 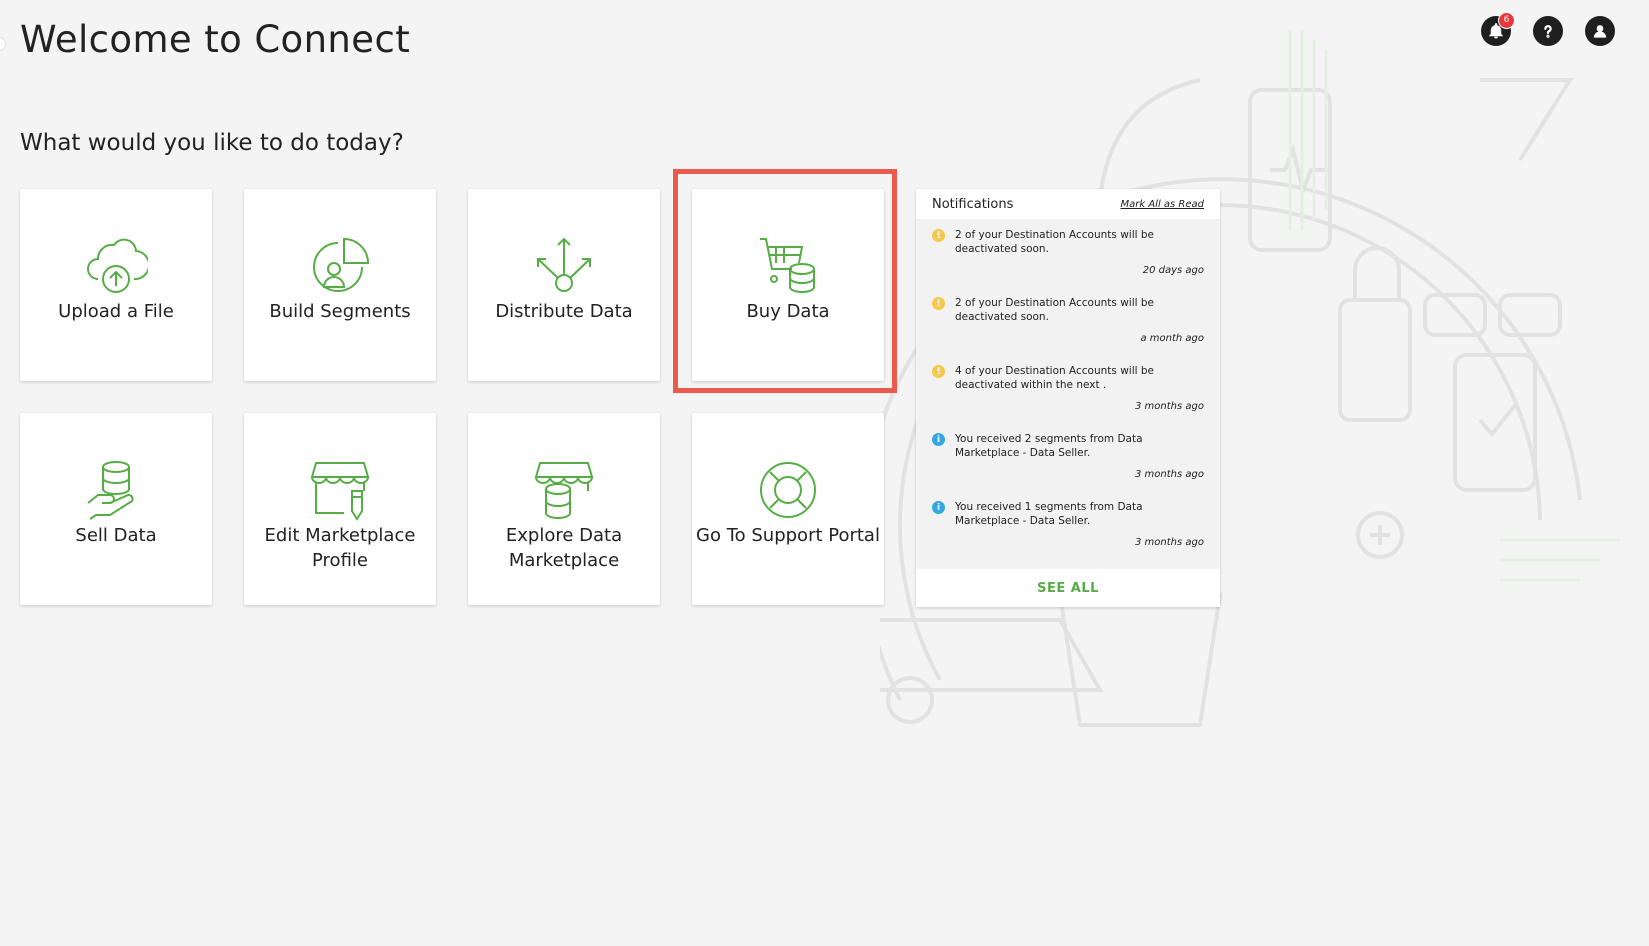 I want to click on notifications-title: Notifications, so click(x=973, y=204).